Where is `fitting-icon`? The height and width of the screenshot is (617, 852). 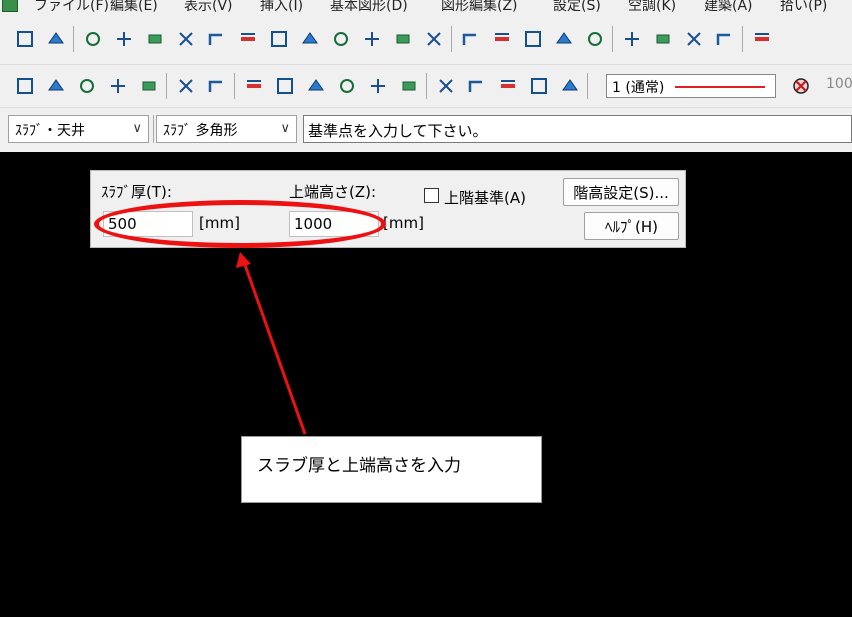
fitting-icon is located at coordinates (93, 39).